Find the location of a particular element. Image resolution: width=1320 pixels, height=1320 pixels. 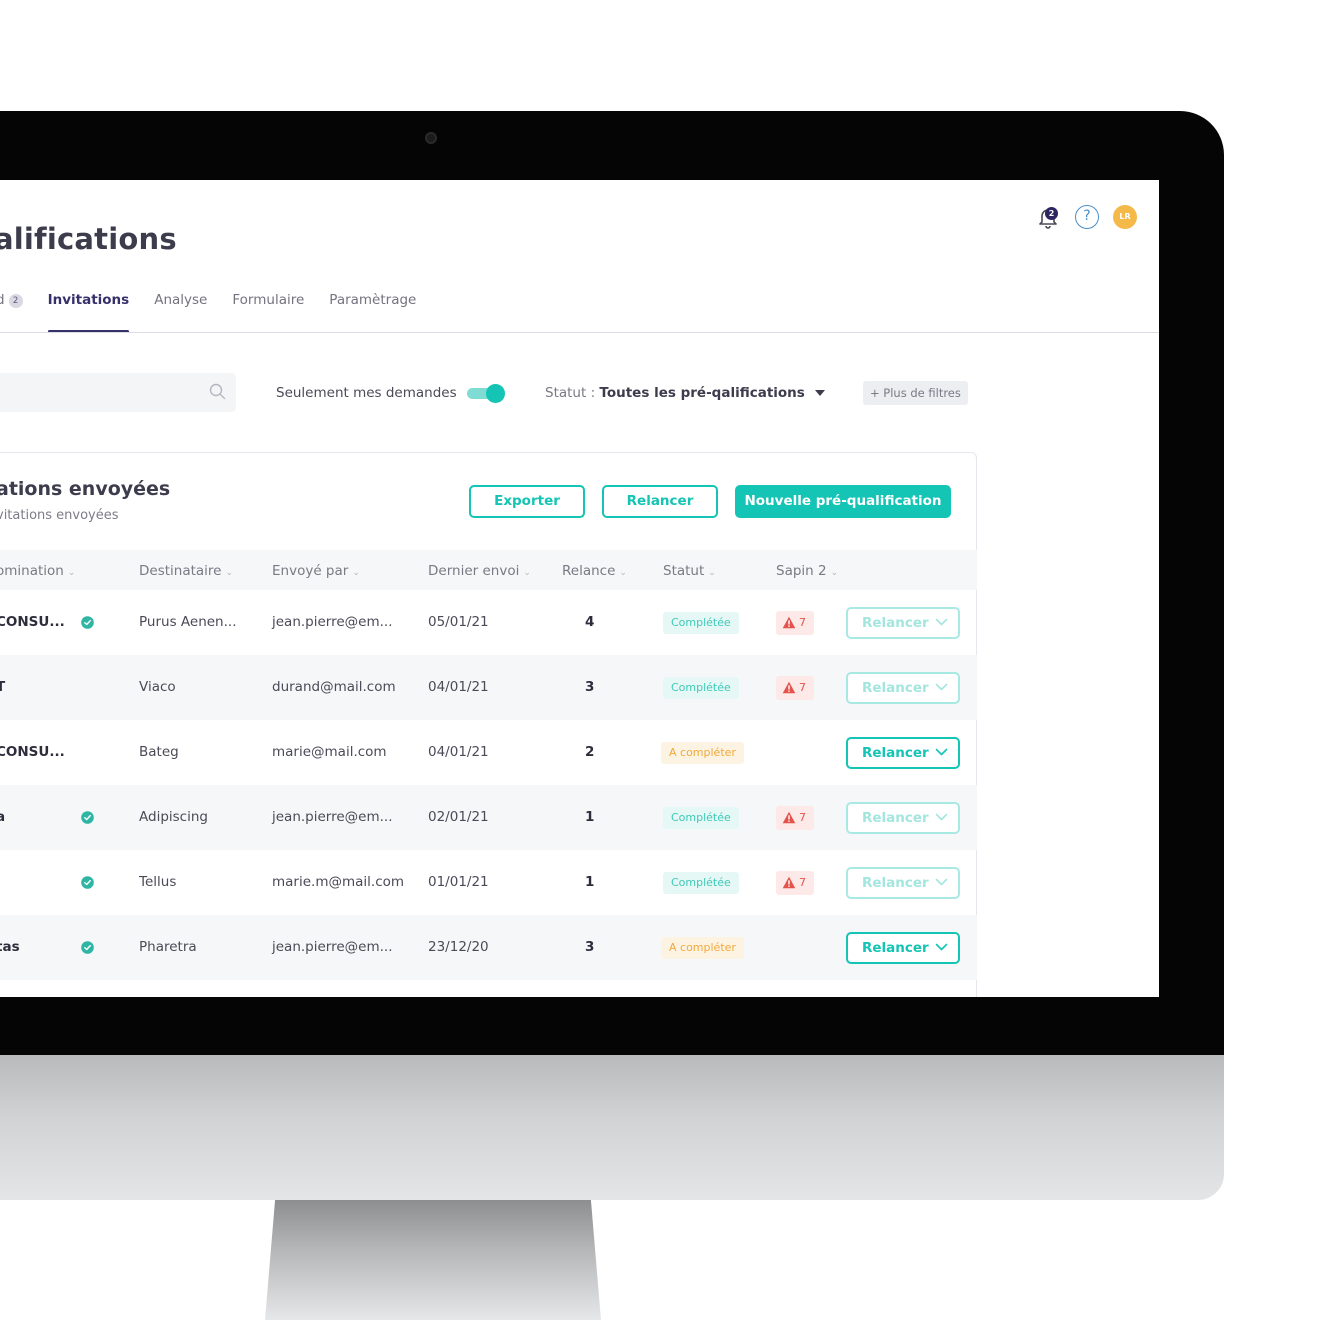

more-filters-button: + Plus de filtres is located at coordinates (915, 393).